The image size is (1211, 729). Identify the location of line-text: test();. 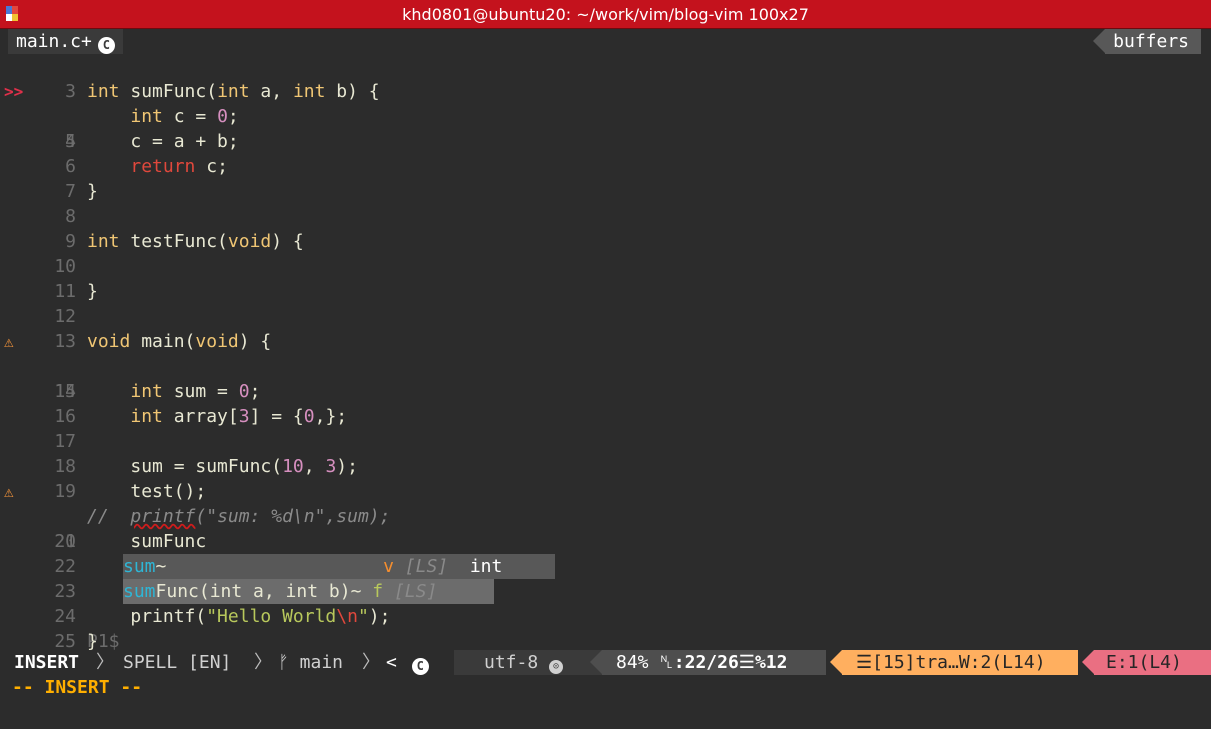
(168, 491).